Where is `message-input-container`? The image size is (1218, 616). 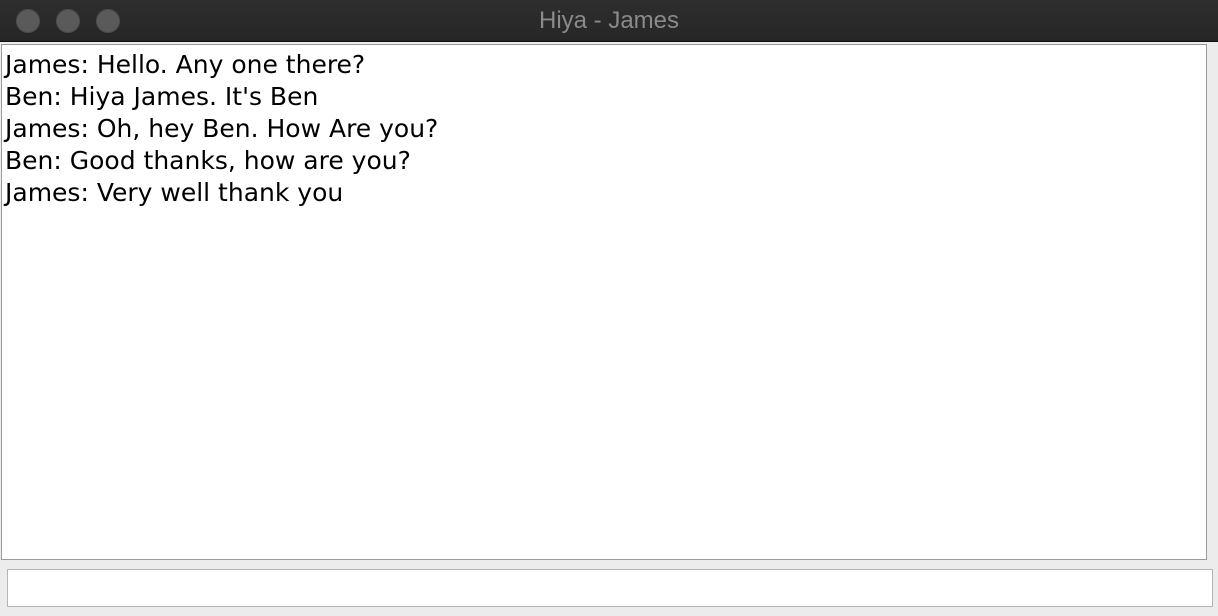 message-input-container is located at coordinates (610, 588).